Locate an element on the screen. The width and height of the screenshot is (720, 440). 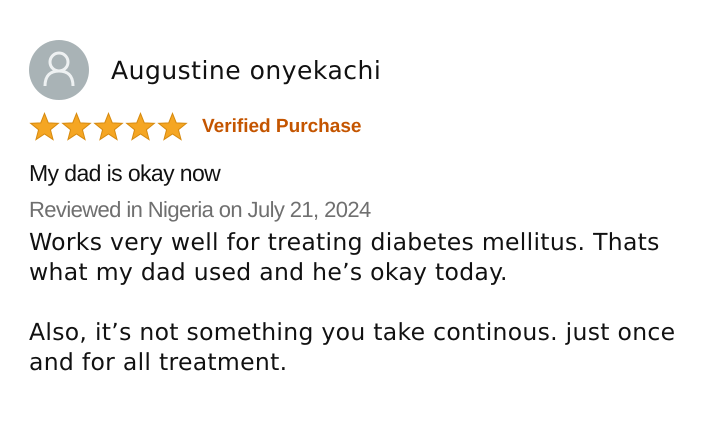
avatar-icon is located at coordinates (59, 70).